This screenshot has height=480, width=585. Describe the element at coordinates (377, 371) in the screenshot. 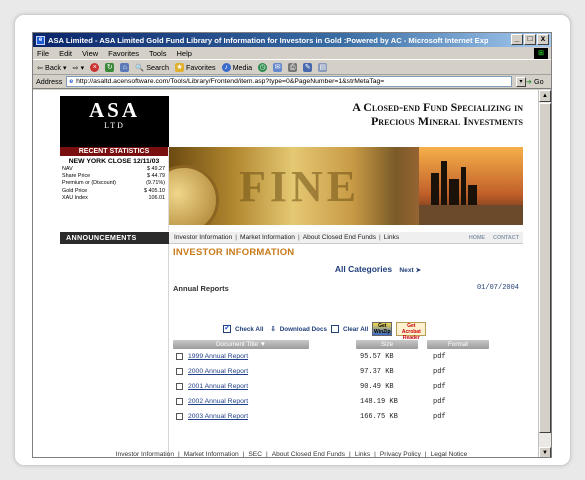

I see `document-size: 97.37 KB` at that location.